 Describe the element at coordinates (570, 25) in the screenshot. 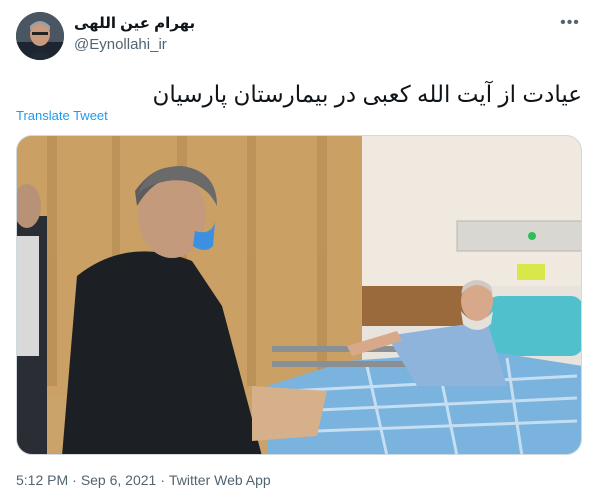

I see `more-horizontal-icon: •••` at that location.